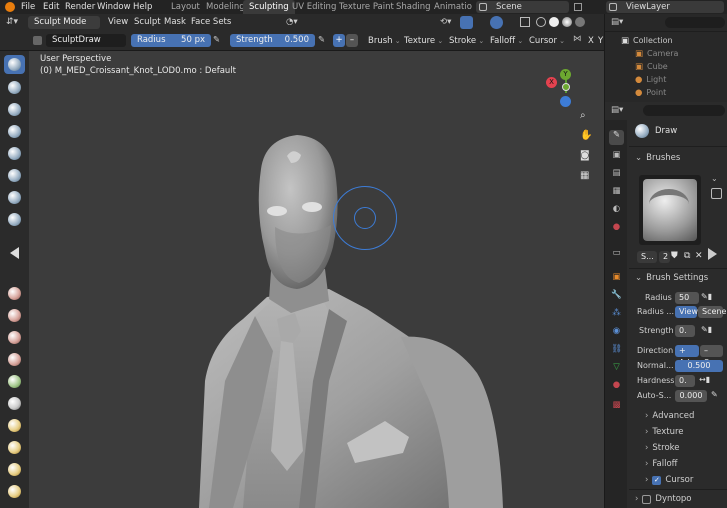 Image resolution: width=727 pixels, height=508 pixels. What do you see at coordinates (28, 7) in the screenshot?
I see `menu-file: File` at bounding box center [28, 7].